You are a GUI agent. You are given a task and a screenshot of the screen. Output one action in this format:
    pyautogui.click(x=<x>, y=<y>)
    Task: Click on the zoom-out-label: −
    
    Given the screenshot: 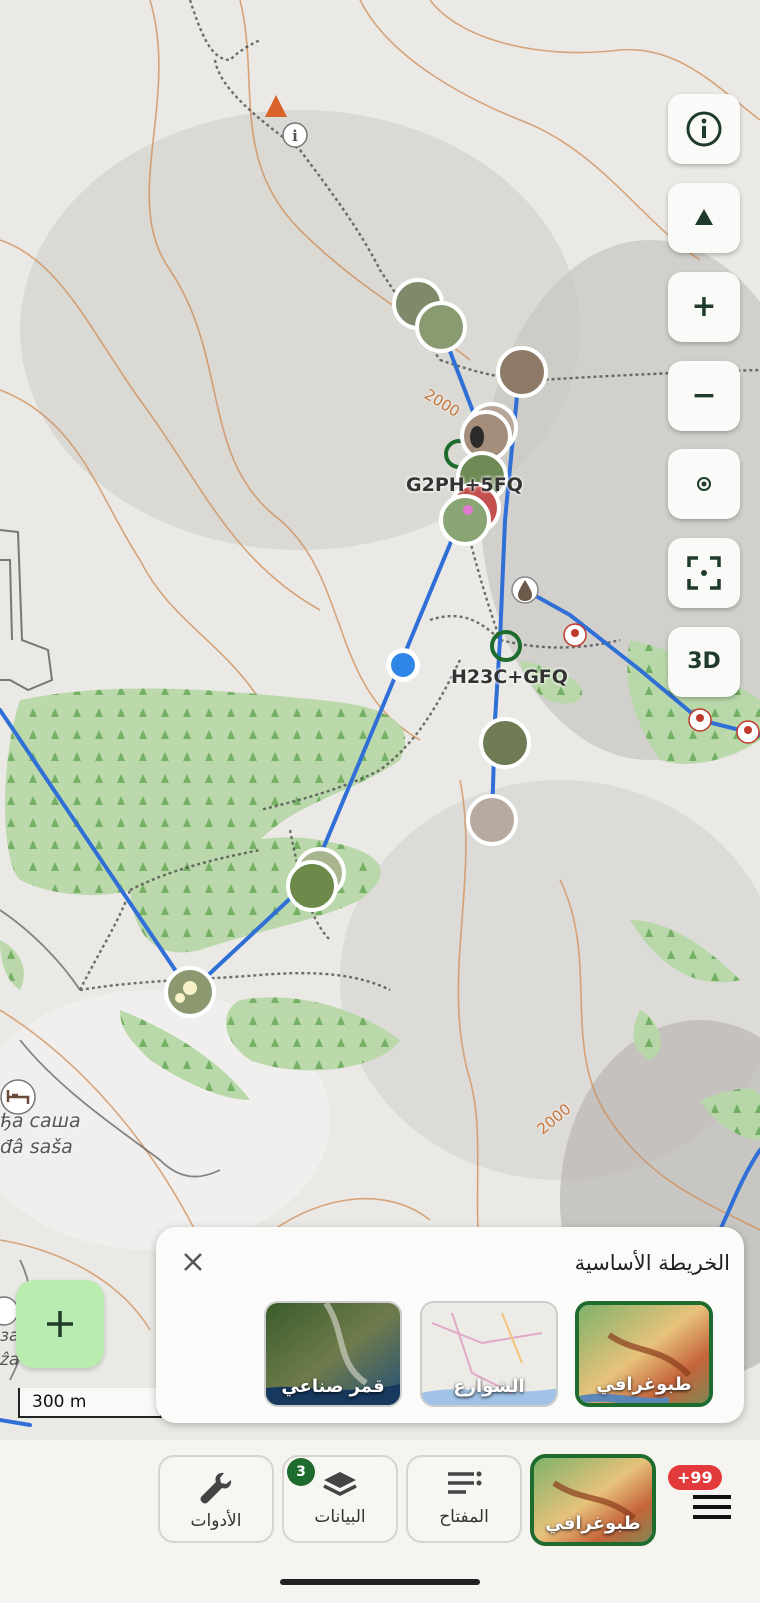 What is the action you would take?
    pyautogui.click(x=704, y=395)
    